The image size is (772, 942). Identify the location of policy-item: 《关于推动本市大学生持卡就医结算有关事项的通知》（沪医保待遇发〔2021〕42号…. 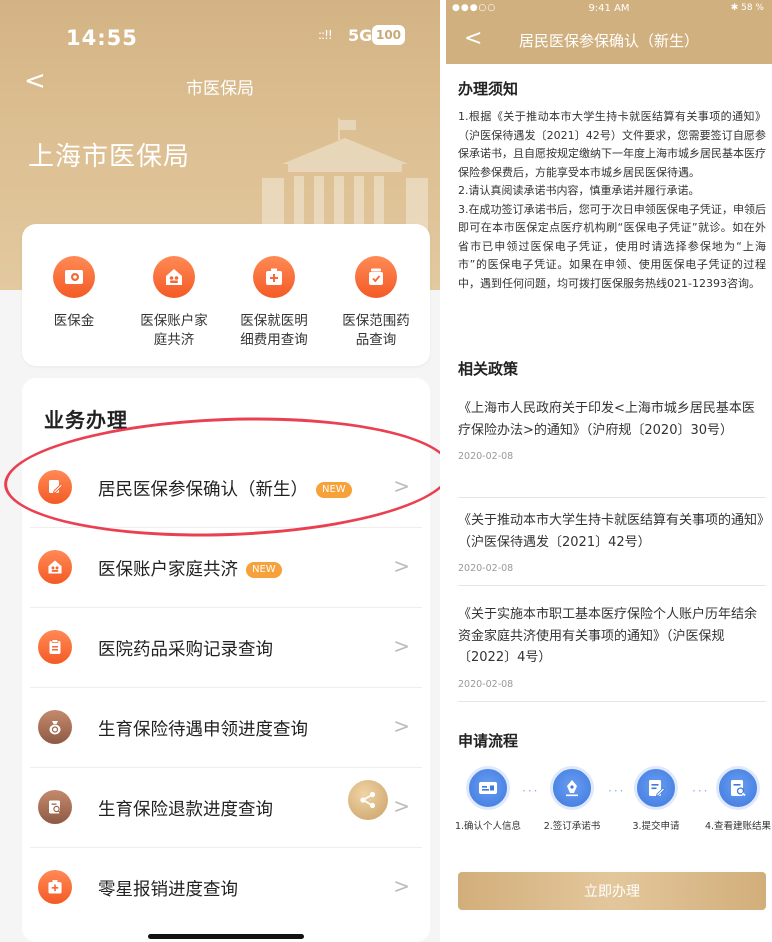
(612, 548).